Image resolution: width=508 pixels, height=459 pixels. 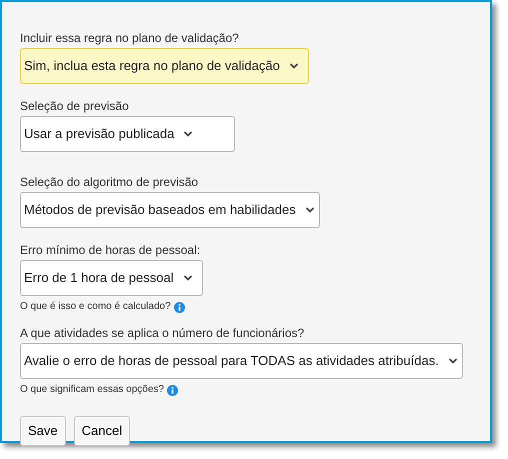 What do you see at coordinates (163, 333) in the screenshot?
I see `field-label: A que atividades se aplica o número de funcionários?` at bounding box center [163, 333].